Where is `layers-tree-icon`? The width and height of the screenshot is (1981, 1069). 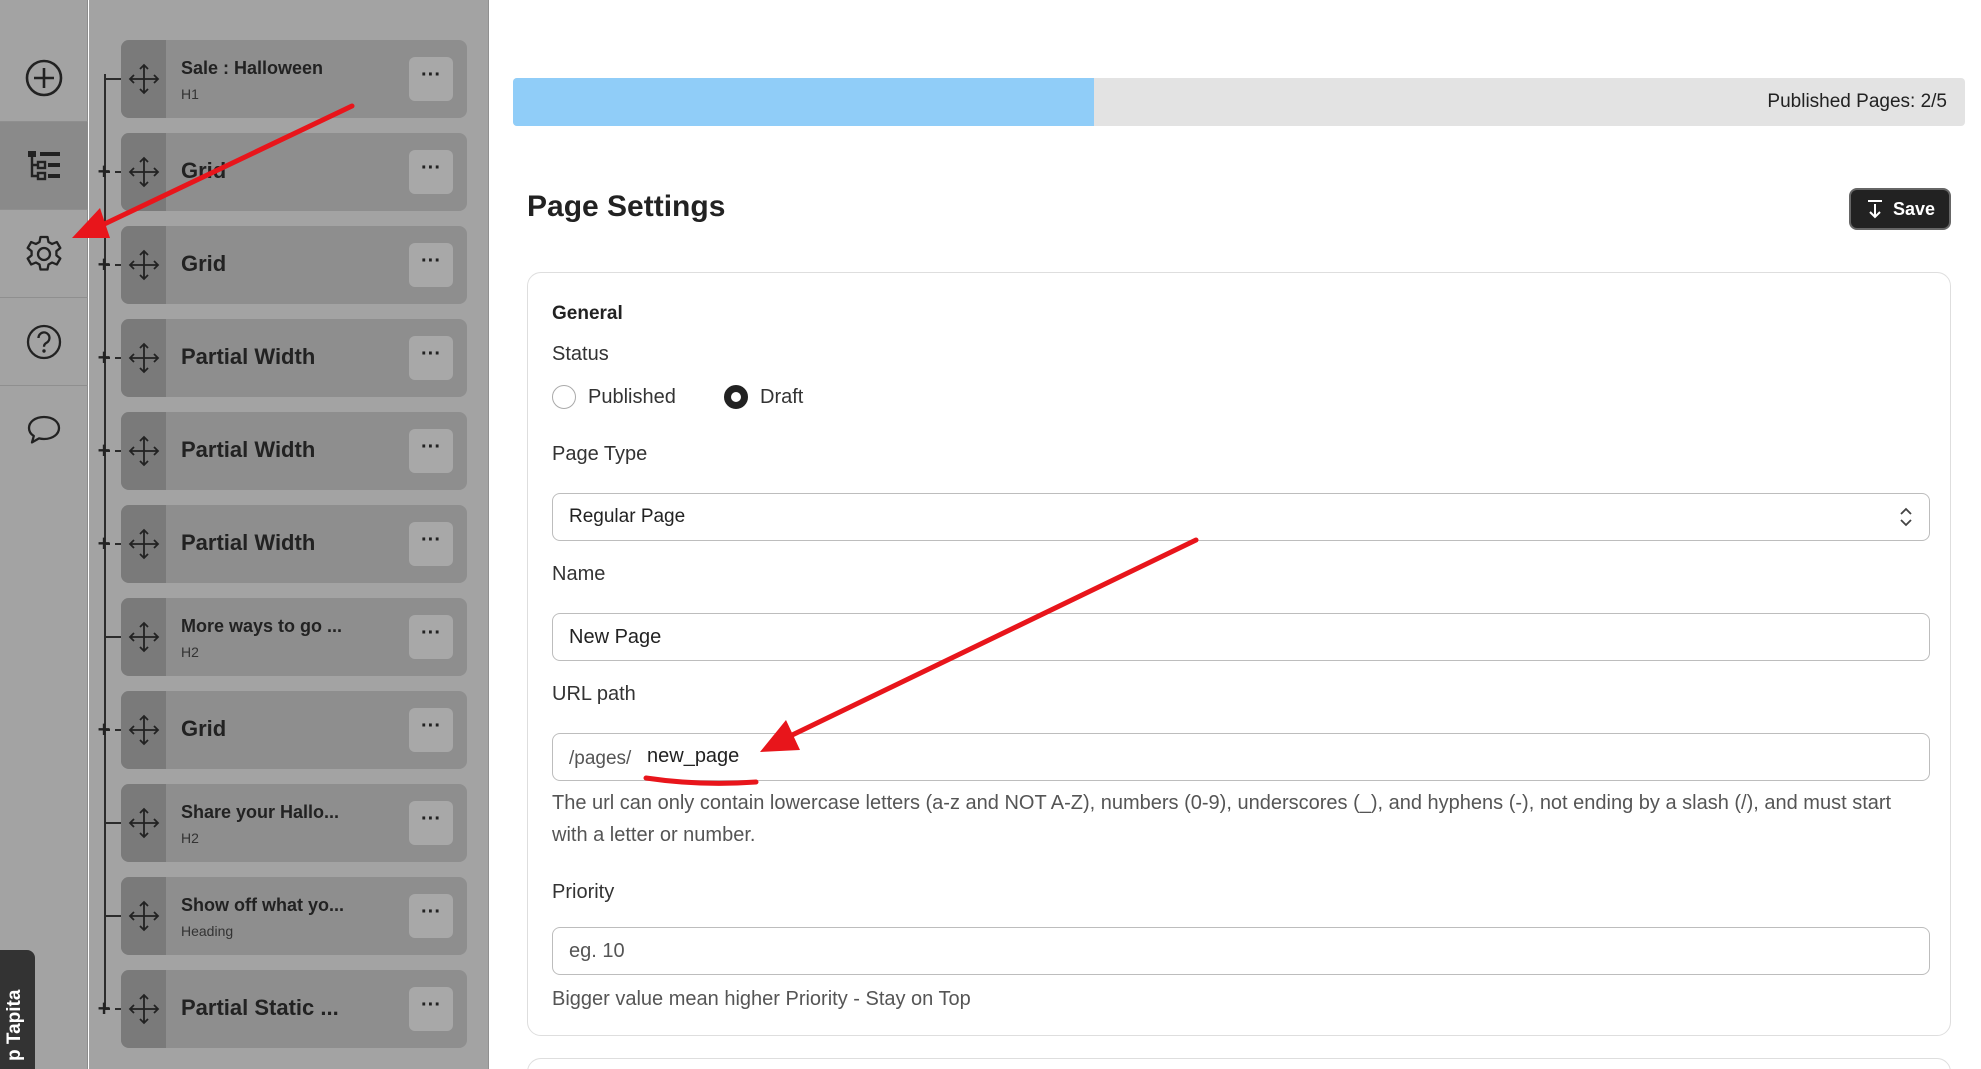 layers-tree-icon is located at coordinates (44, 165).